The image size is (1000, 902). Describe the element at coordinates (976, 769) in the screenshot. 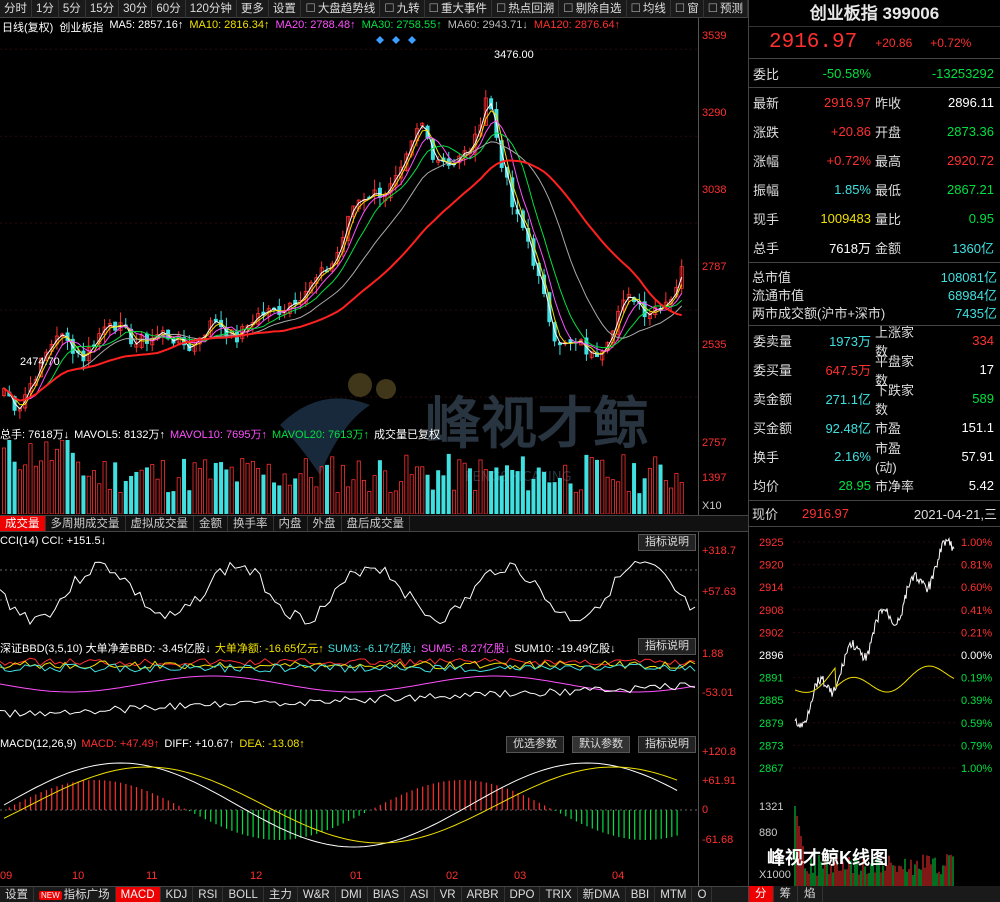

I see `mini-pct-tick: 1.00%` at that location.